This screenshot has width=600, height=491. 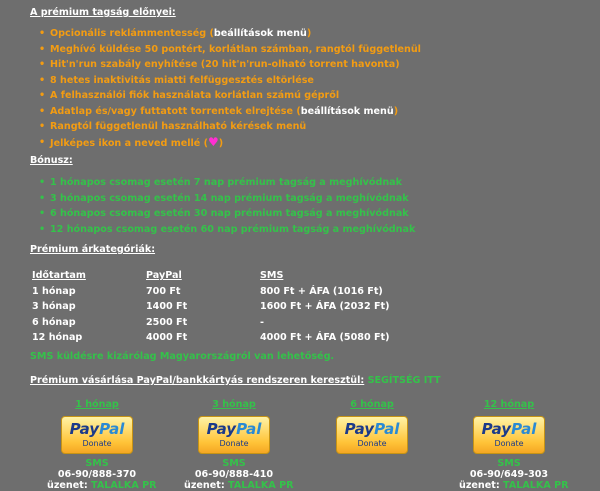 I want to click on table-cell: 700 Ft, so click(x=163, y=291).